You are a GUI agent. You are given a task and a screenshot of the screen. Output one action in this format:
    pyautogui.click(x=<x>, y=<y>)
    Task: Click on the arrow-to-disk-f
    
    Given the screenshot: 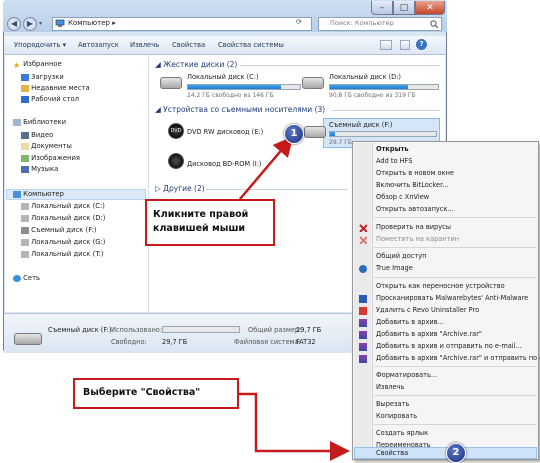 What is the action you would take?
    pyautogui.click(x=266, y=168)
    